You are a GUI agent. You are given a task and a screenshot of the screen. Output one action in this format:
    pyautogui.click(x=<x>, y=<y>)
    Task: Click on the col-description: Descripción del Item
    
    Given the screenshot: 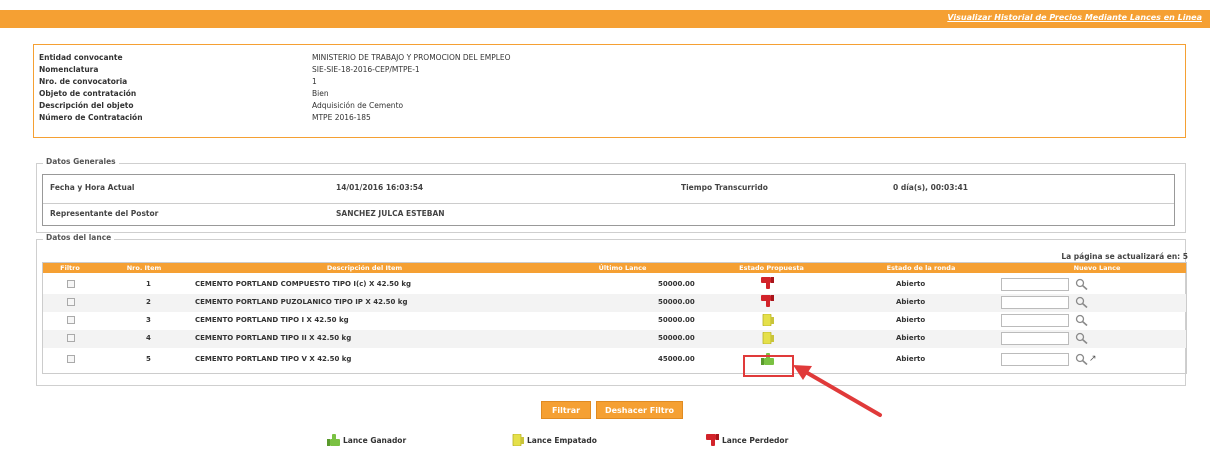 What is the action you would take?
    pyautogui.click(x=364, y=268)
    